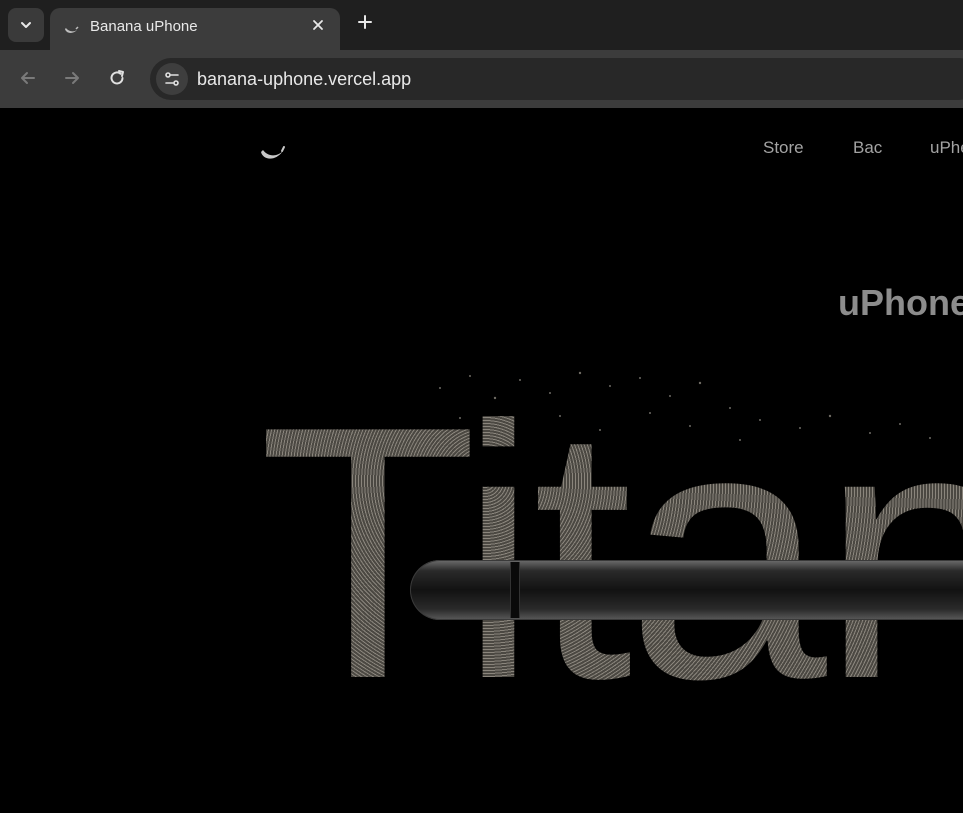 Image resolution: width=963 pixels, height=813 pixels. Describe the element at coordinates (515, 590) in the screenshot. I see `phone-seam` at that location.